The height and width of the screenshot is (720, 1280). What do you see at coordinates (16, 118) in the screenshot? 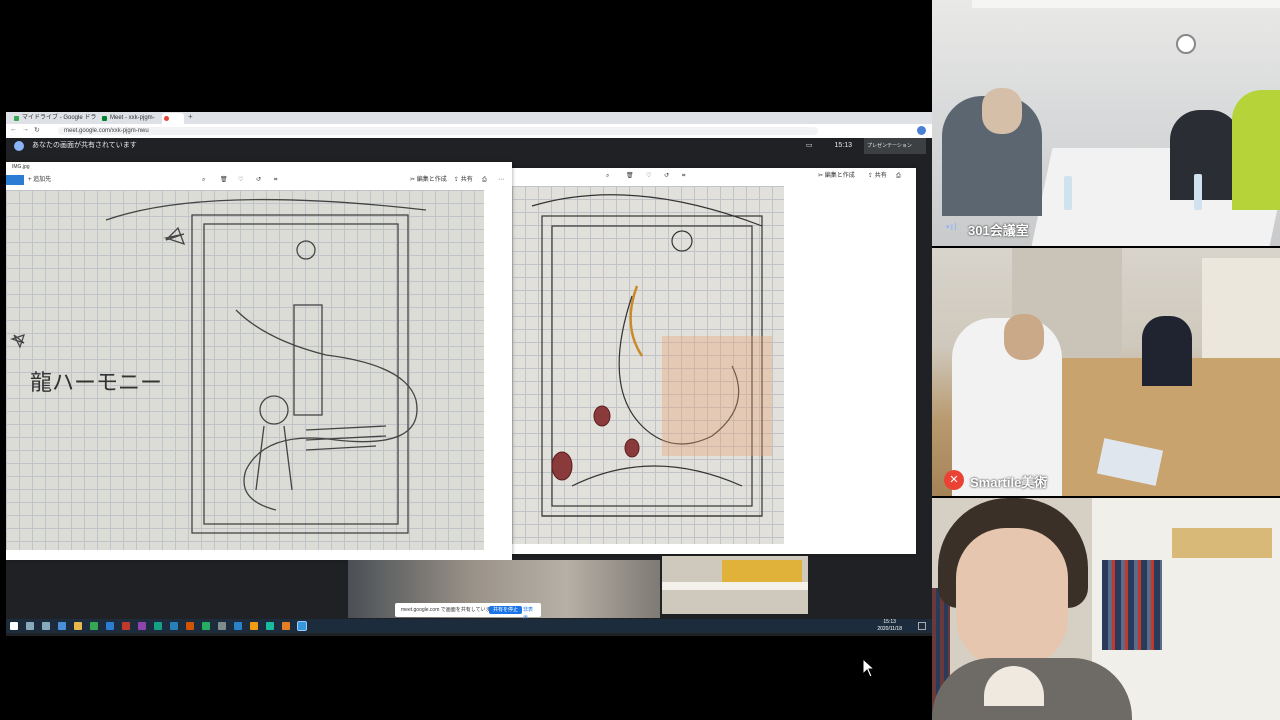
I see `drive-icon` at bounding box center [16, 118].